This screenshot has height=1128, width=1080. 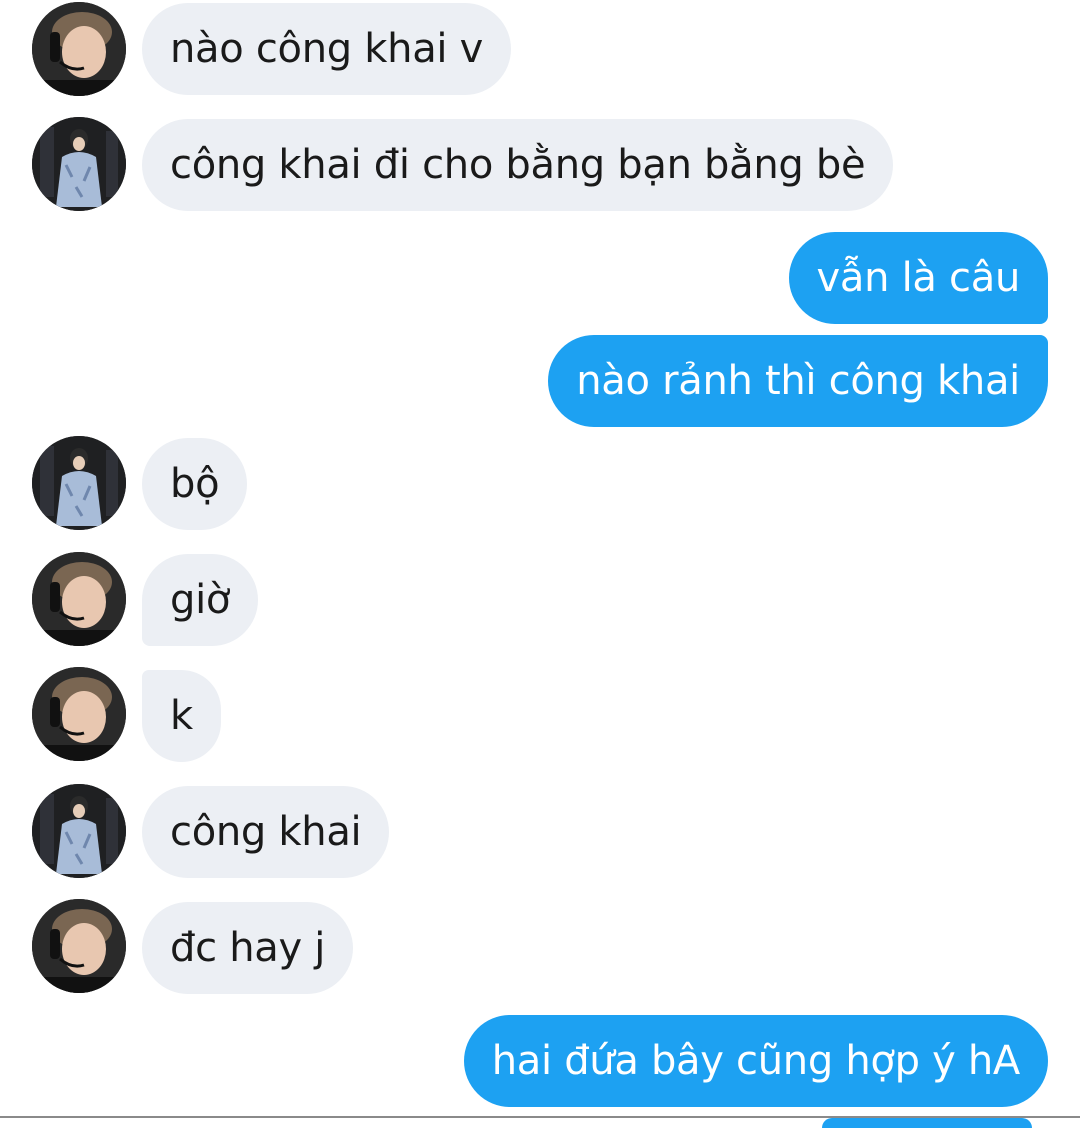 I want to click on message-bubble-outgoing: vẫn là câu, so click(x=918, y=278).